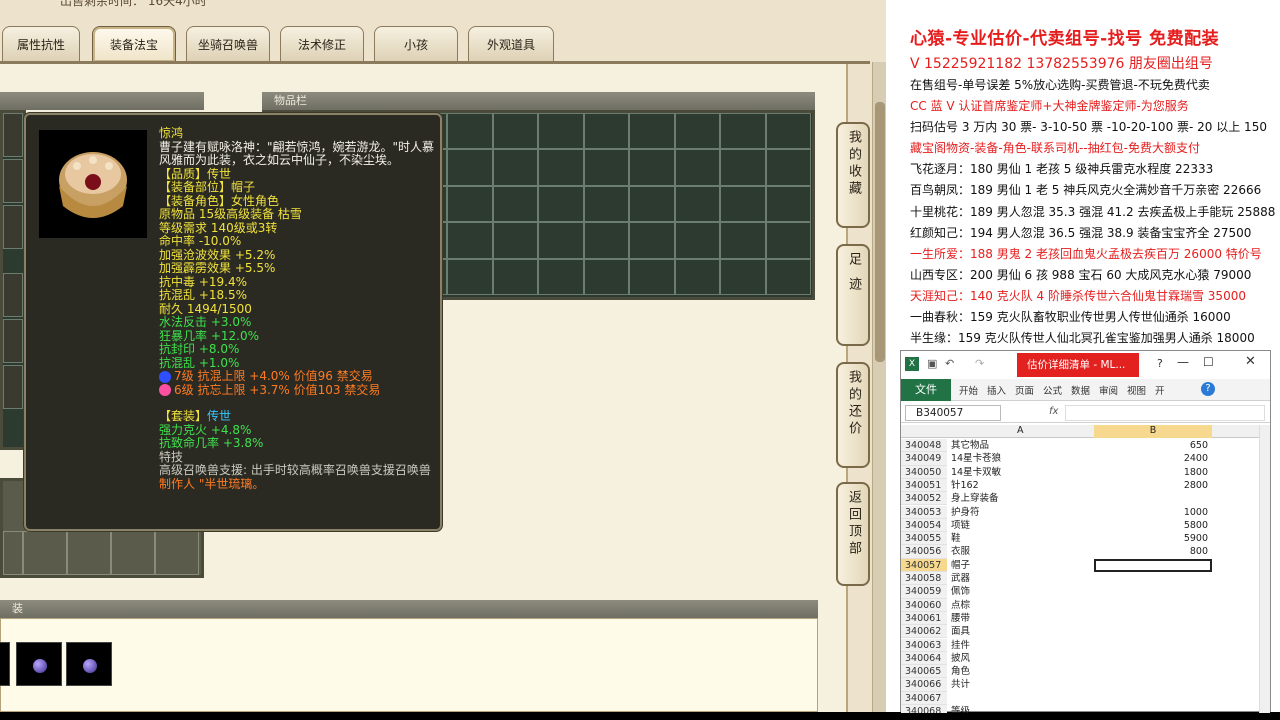  I want to click on redo-icon: ↷, so click(979, 363).